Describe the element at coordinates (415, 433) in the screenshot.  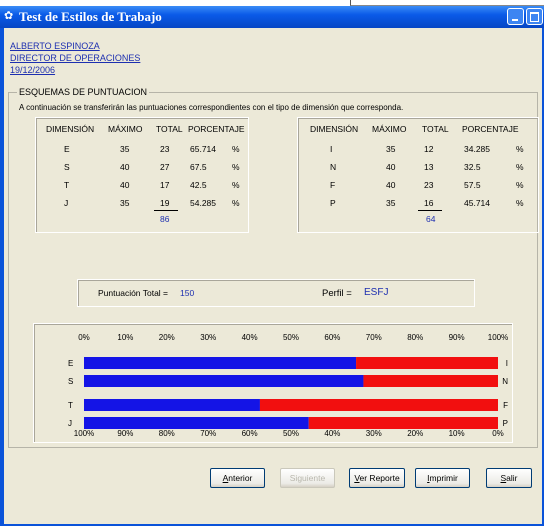
I see `bottom-tick-label: 20%` at that location.